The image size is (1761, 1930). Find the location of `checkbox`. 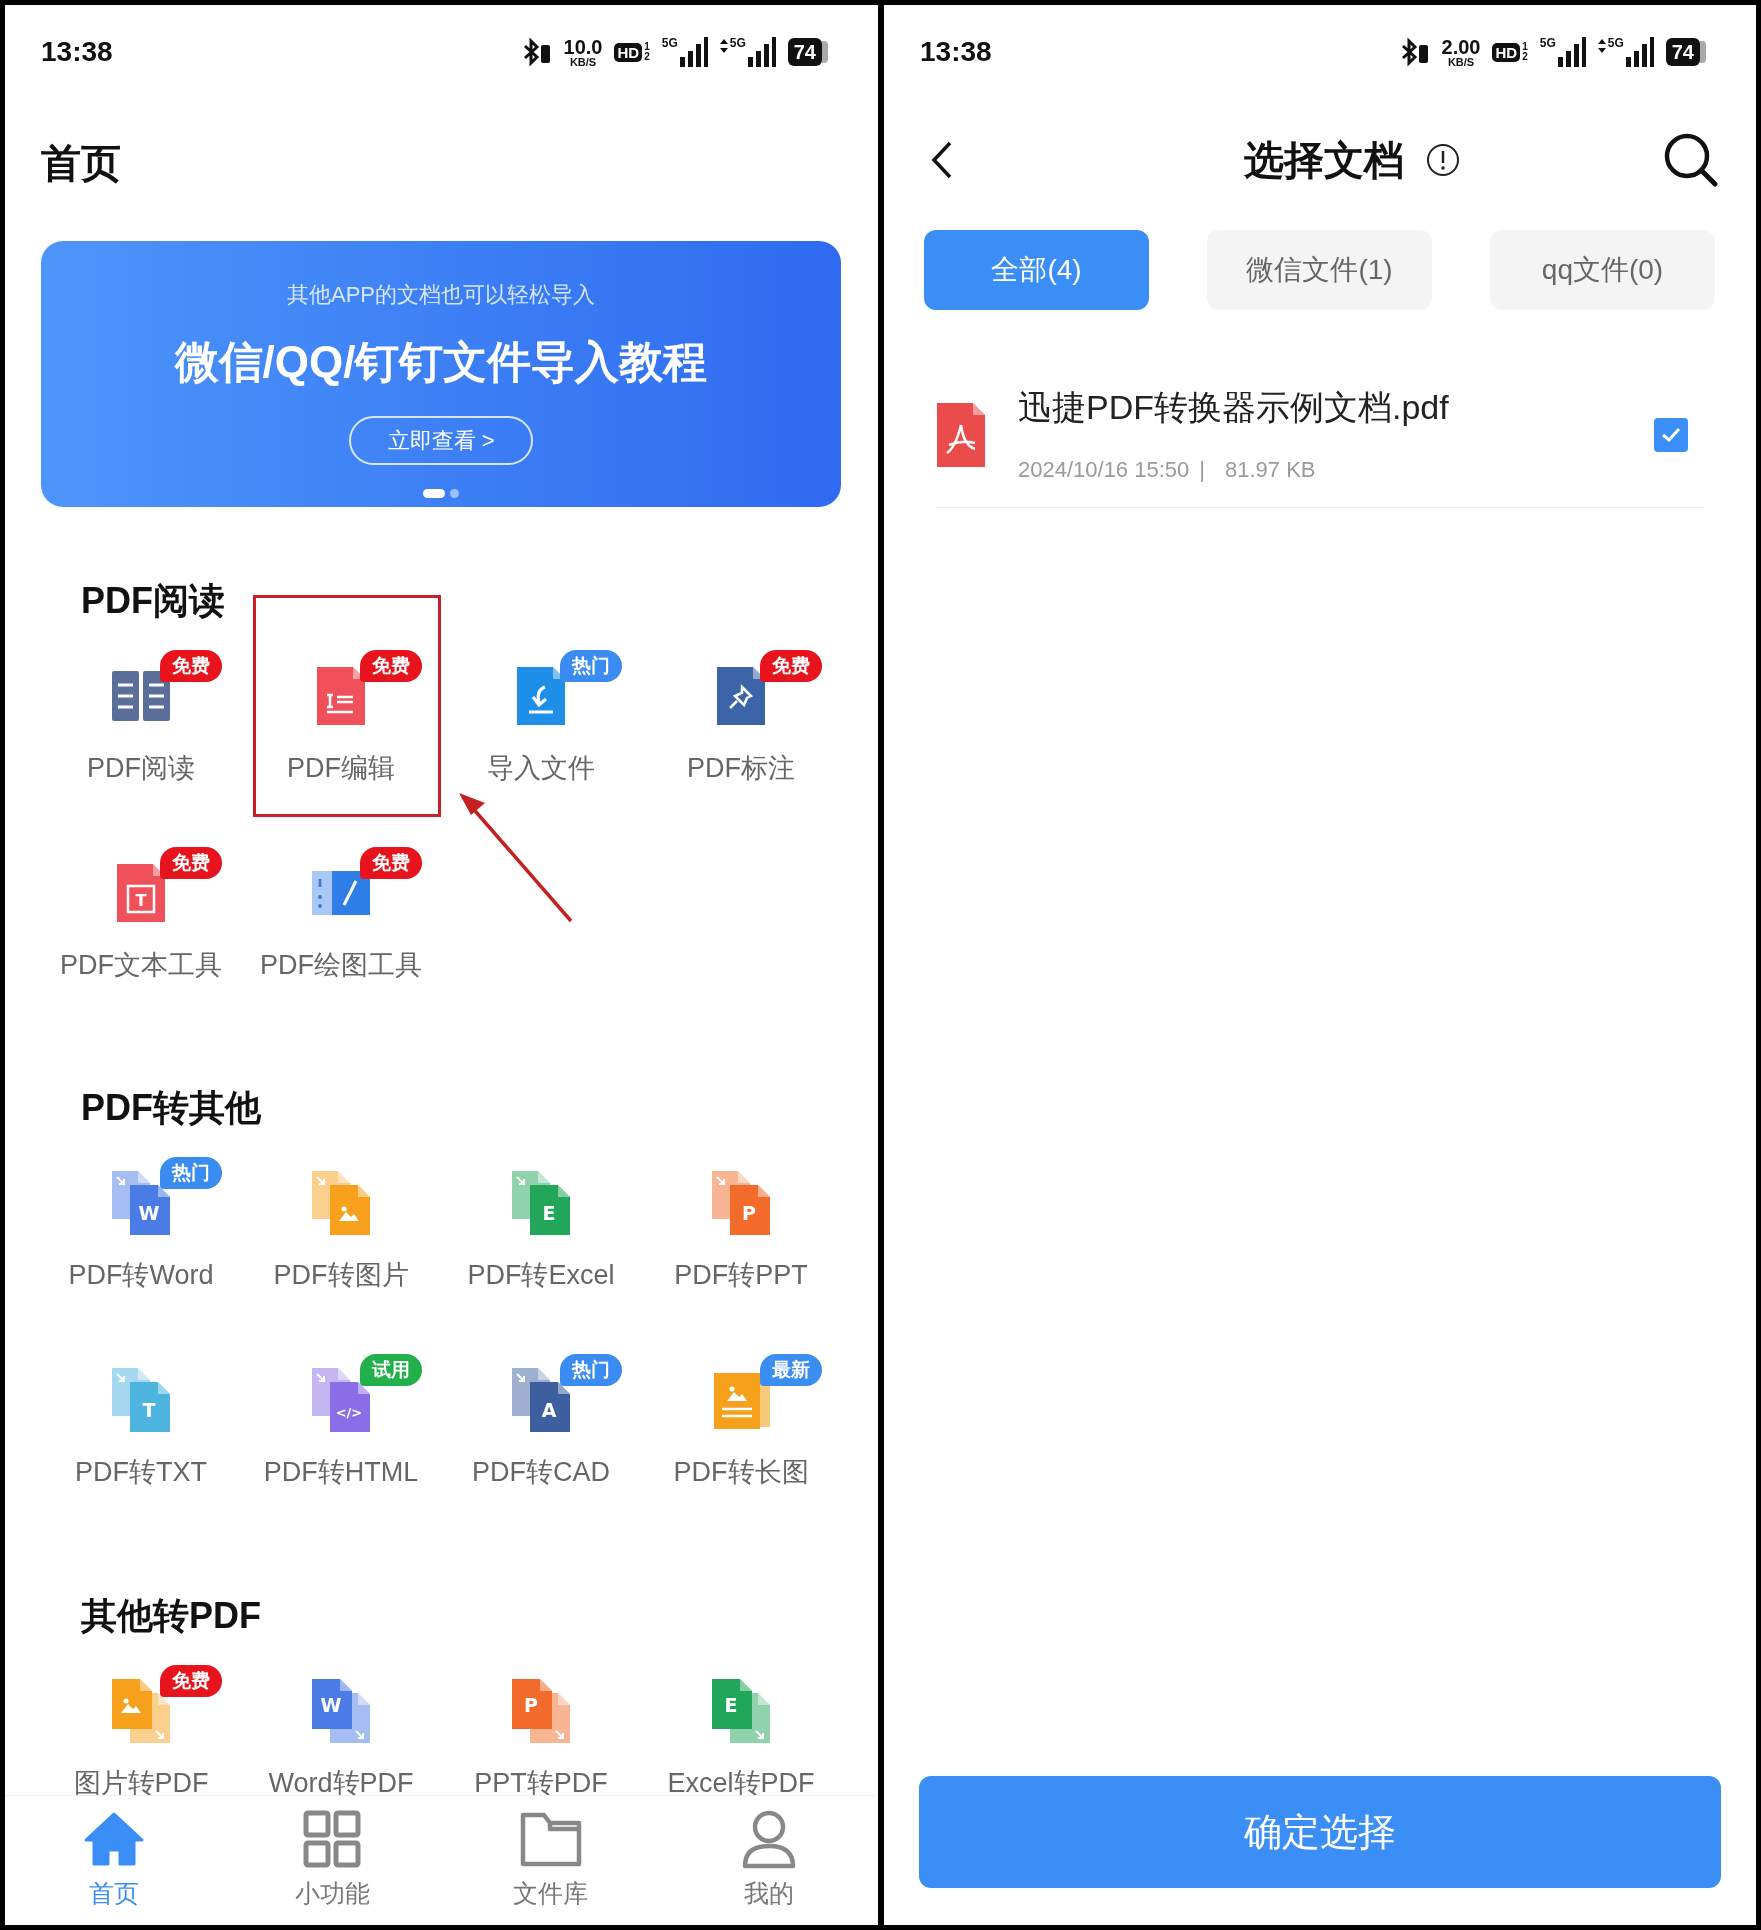

checkbox is located at coordinates (1671, 434).